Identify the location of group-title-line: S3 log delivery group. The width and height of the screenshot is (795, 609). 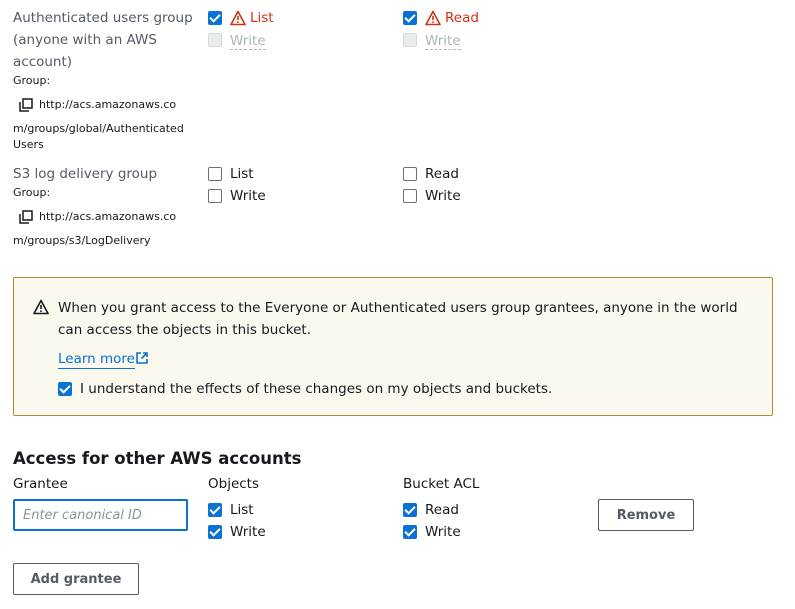
(85, 174).